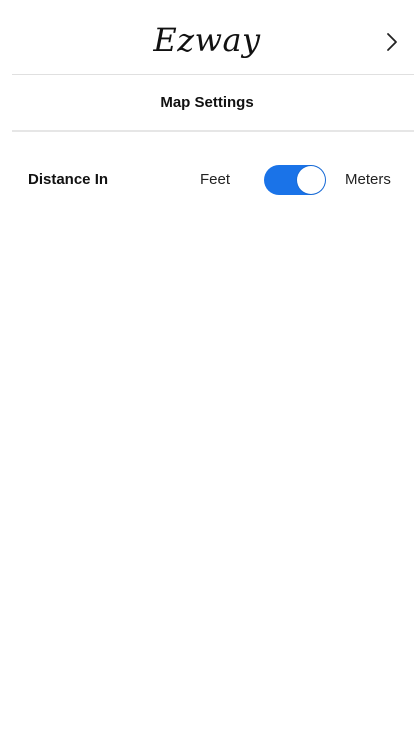  What do you see at coordinates (207, 40) in the screenshot?
I see `brand-logo: Ezway` at bounding box center [207, 40].